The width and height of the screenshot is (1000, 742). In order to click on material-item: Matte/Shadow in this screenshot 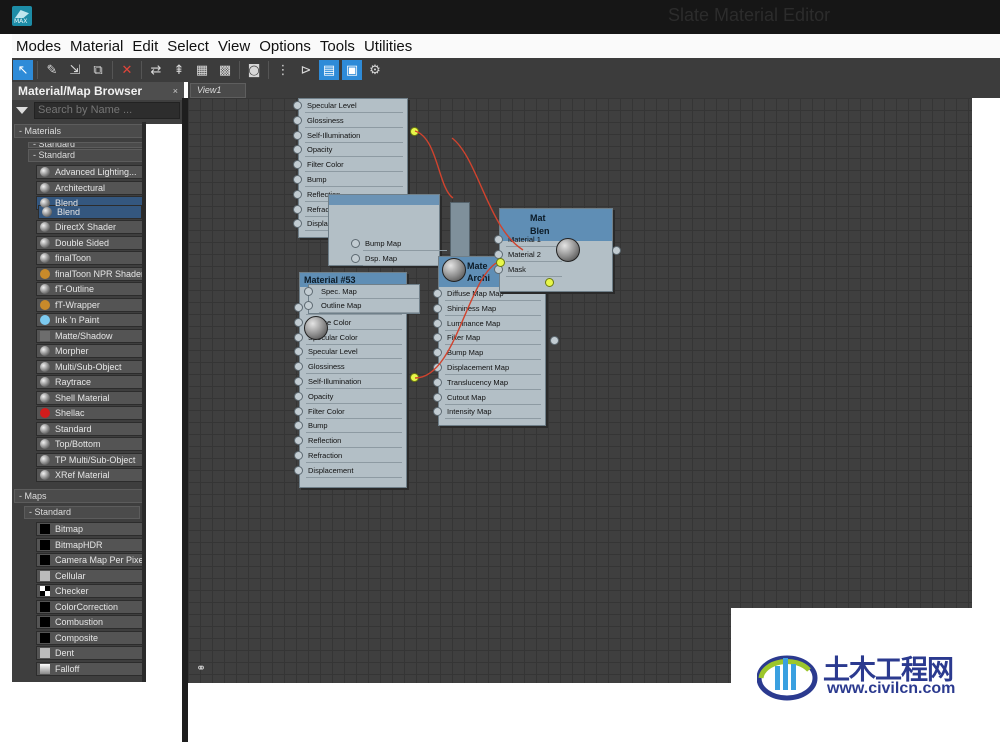, I will do `click(90, 335)`.